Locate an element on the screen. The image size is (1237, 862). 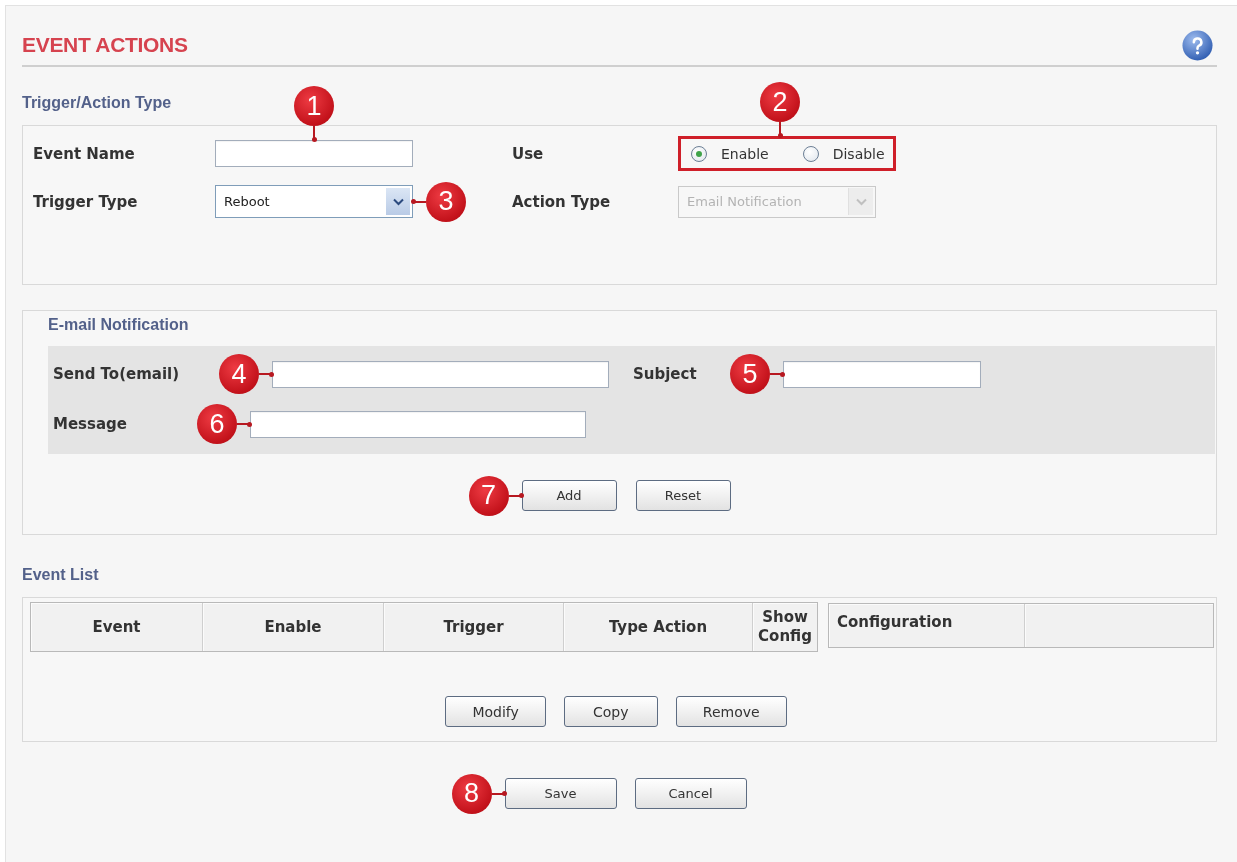
field-label: Subject is located at coordinates (665, 374).